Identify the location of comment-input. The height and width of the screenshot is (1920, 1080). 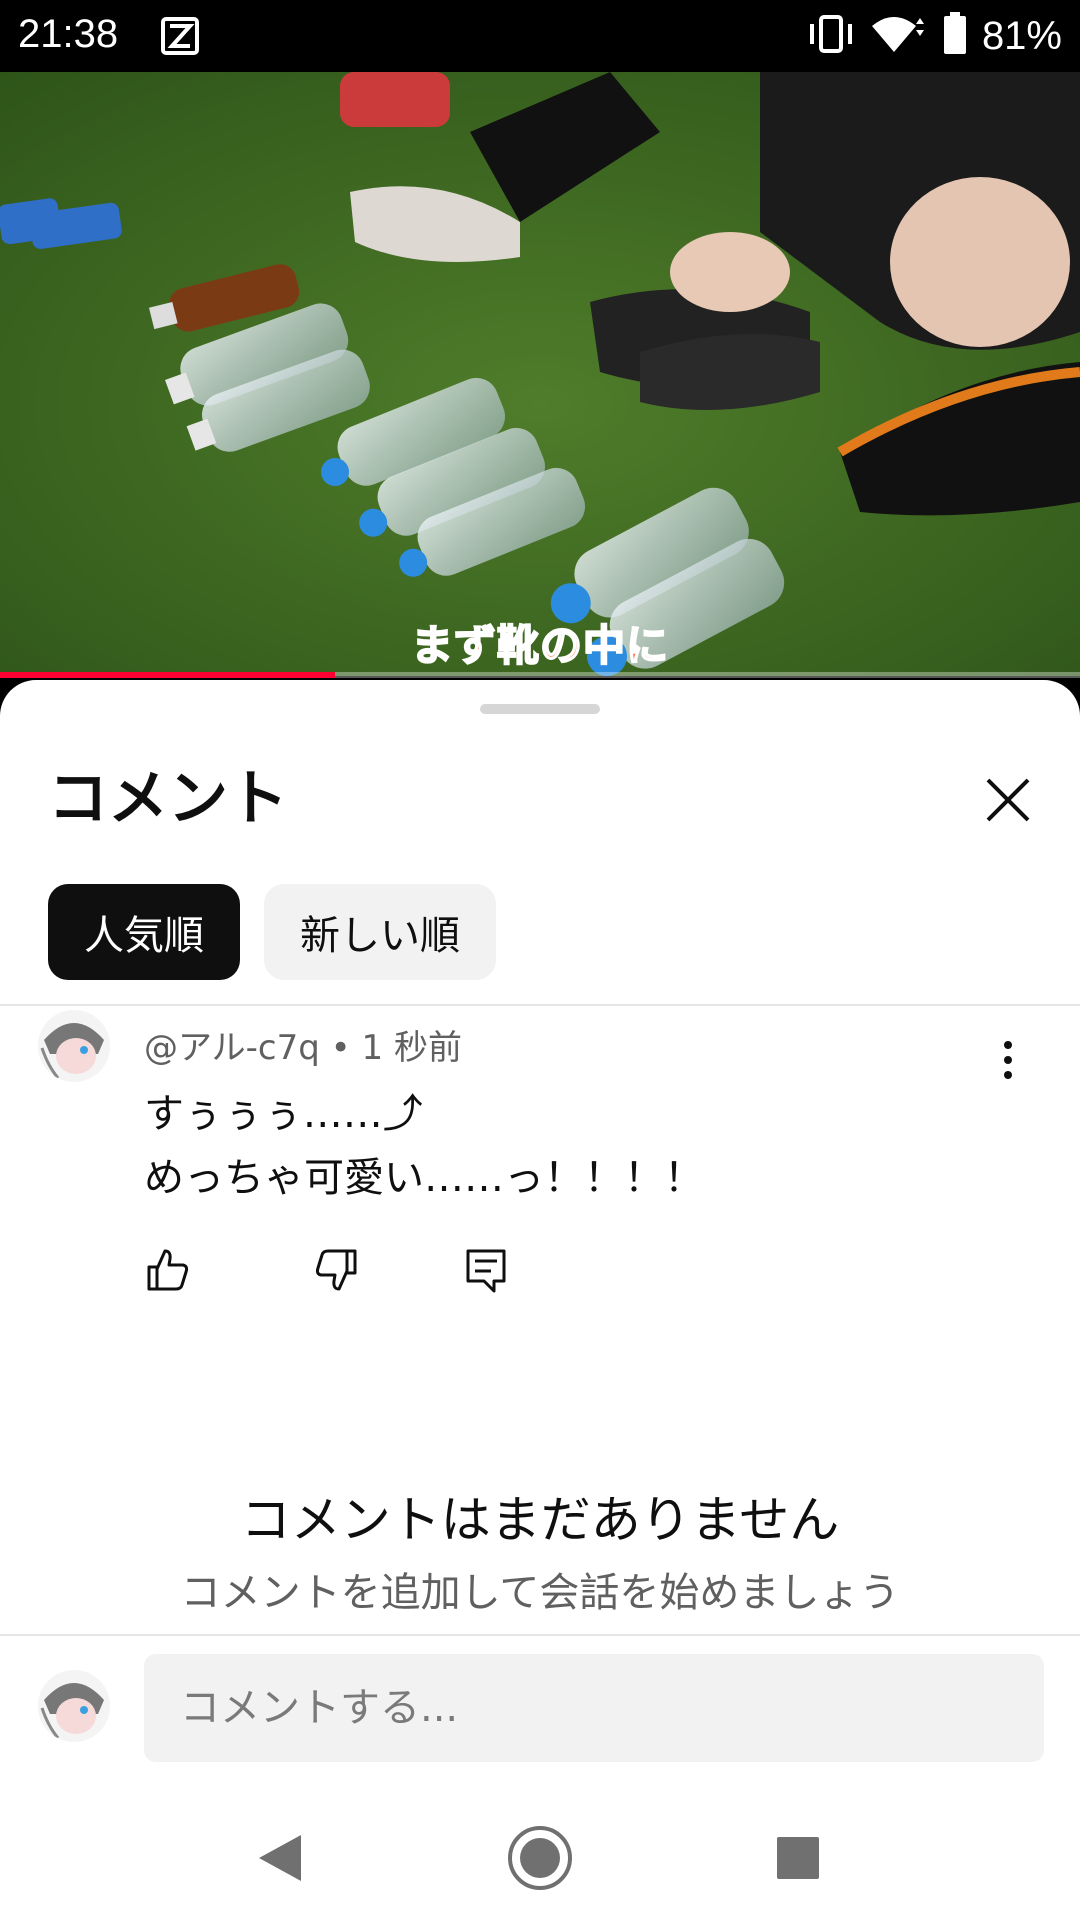
(594, 1708).